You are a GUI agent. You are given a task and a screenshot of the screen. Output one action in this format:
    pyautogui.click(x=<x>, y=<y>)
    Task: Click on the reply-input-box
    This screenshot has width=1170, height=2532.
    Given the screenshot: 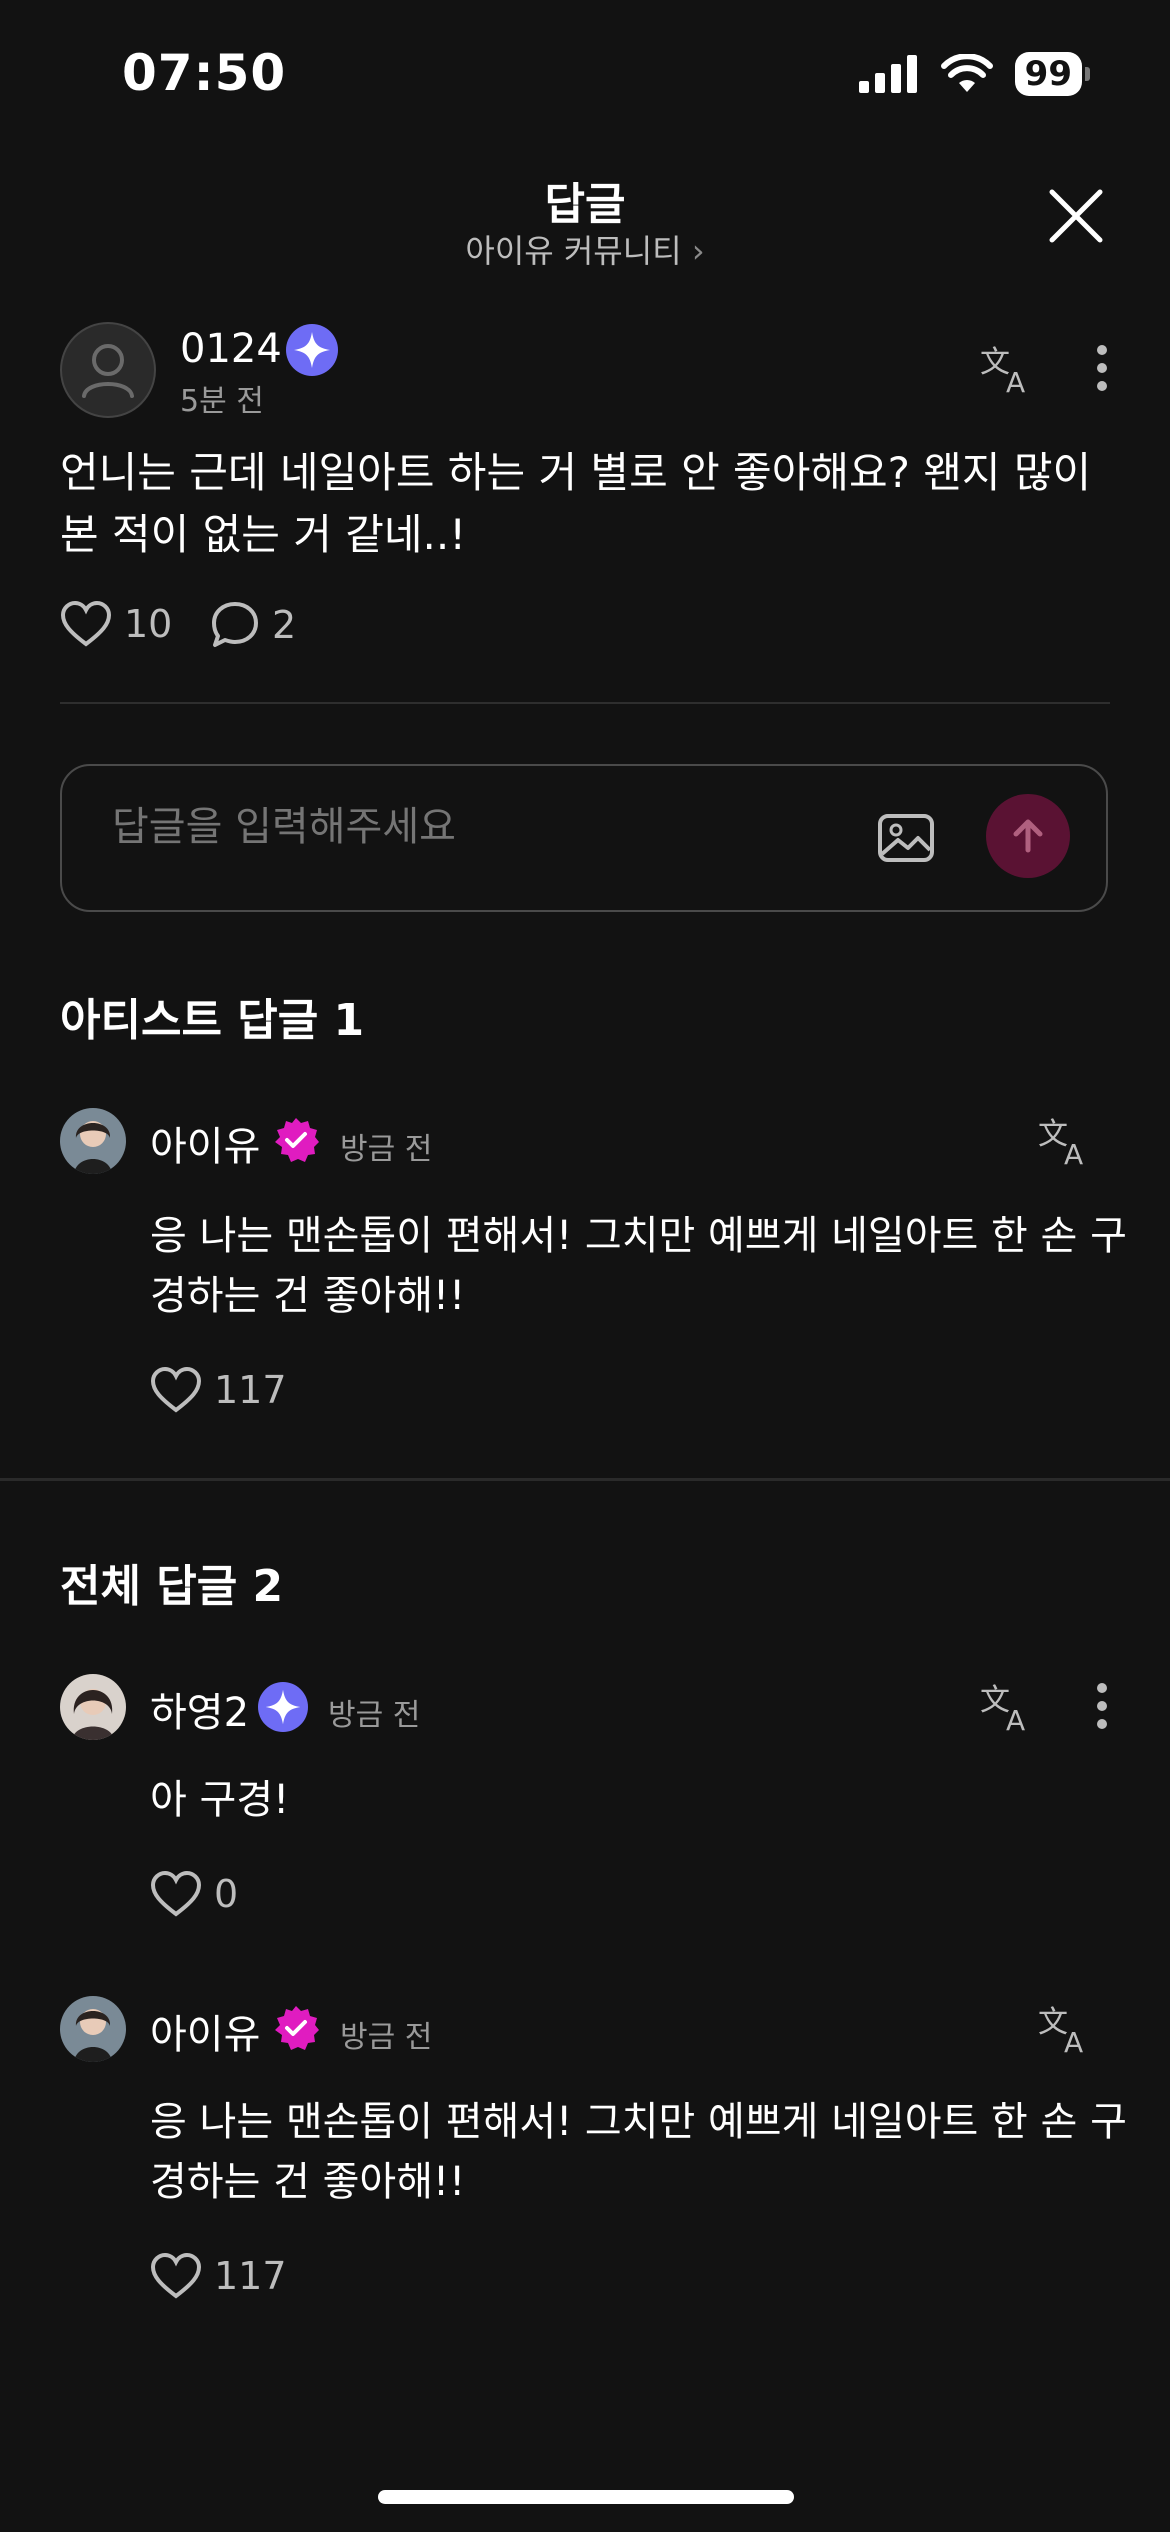 What is the action you would take?
    pyautogui.click(x=584, y=838)
    